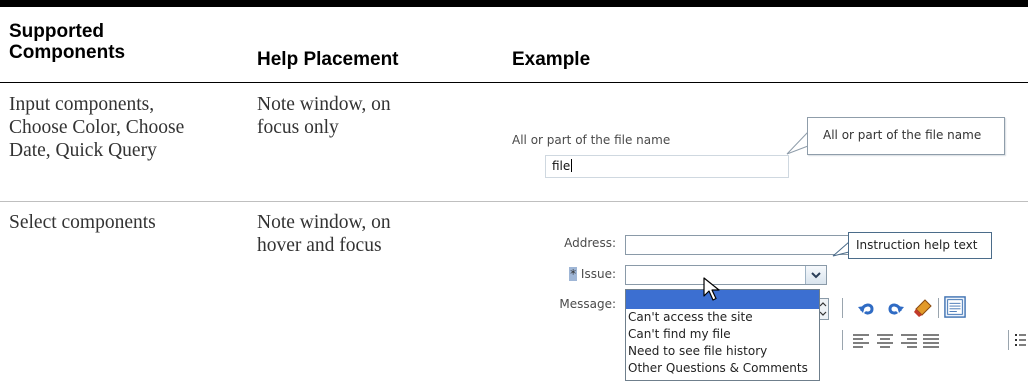  What do you see at coordinates (861, 341) in the screenshot?
I see `align-left-icon` at bounding box center [861, 341].